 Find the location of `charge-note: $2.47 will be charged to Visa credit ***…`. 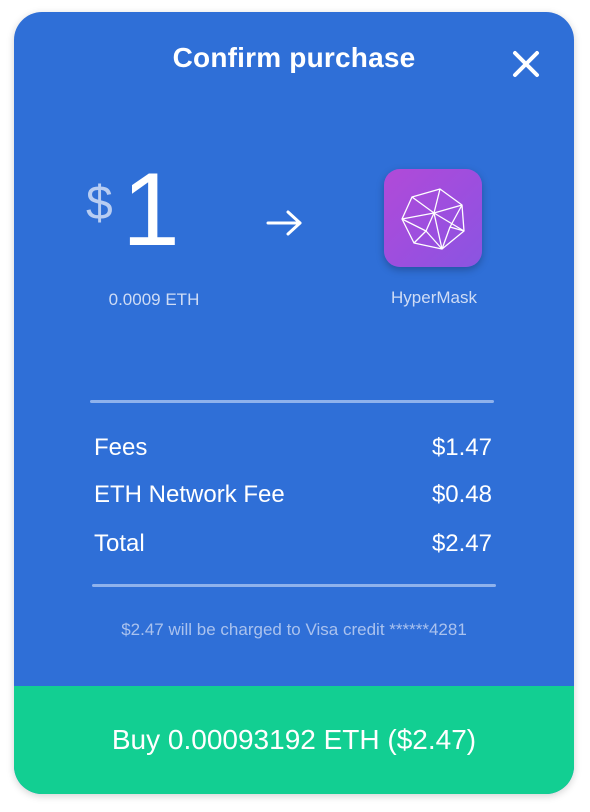

charge-note: $2.47 will be charged to Visa credit ***… is located at coordinates (294, 629).